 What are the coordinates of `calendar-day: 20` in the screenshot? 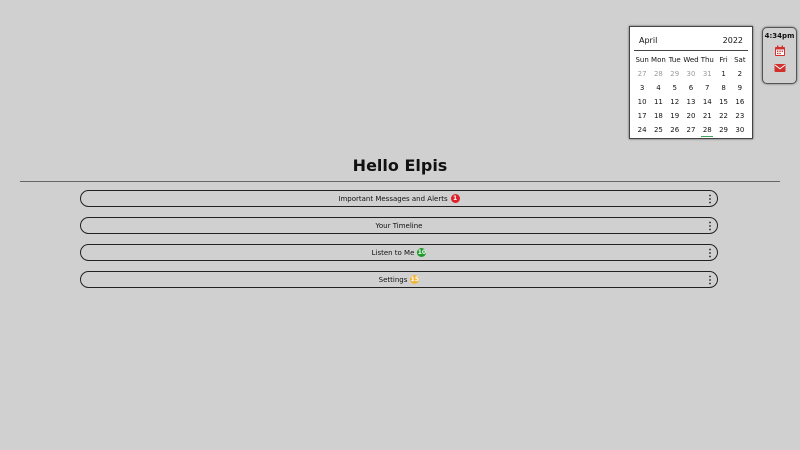 It's located at (691, 116).